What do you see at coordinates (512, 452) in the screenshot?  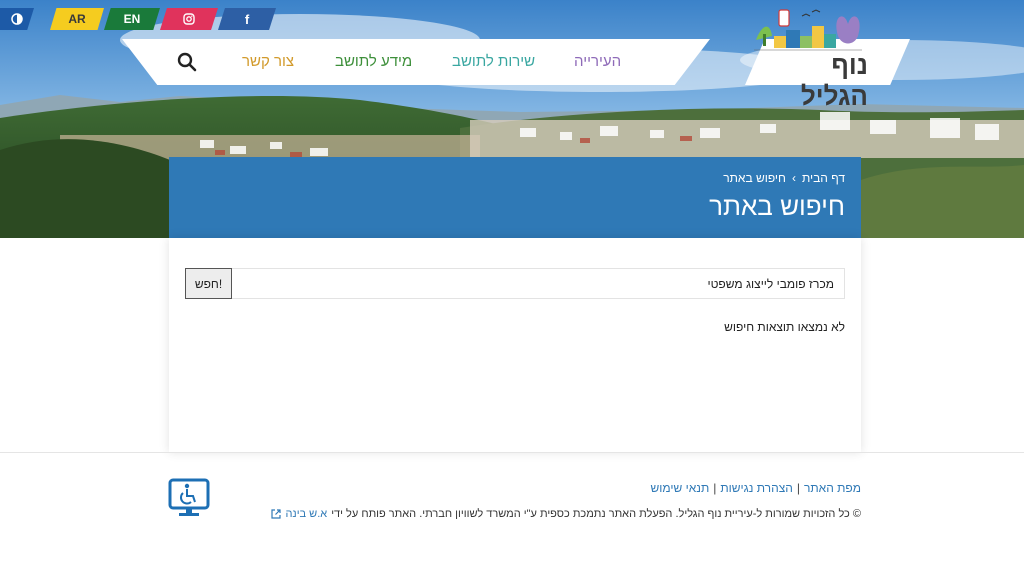 I see `footer-divider` at bounding box center [512, 452].